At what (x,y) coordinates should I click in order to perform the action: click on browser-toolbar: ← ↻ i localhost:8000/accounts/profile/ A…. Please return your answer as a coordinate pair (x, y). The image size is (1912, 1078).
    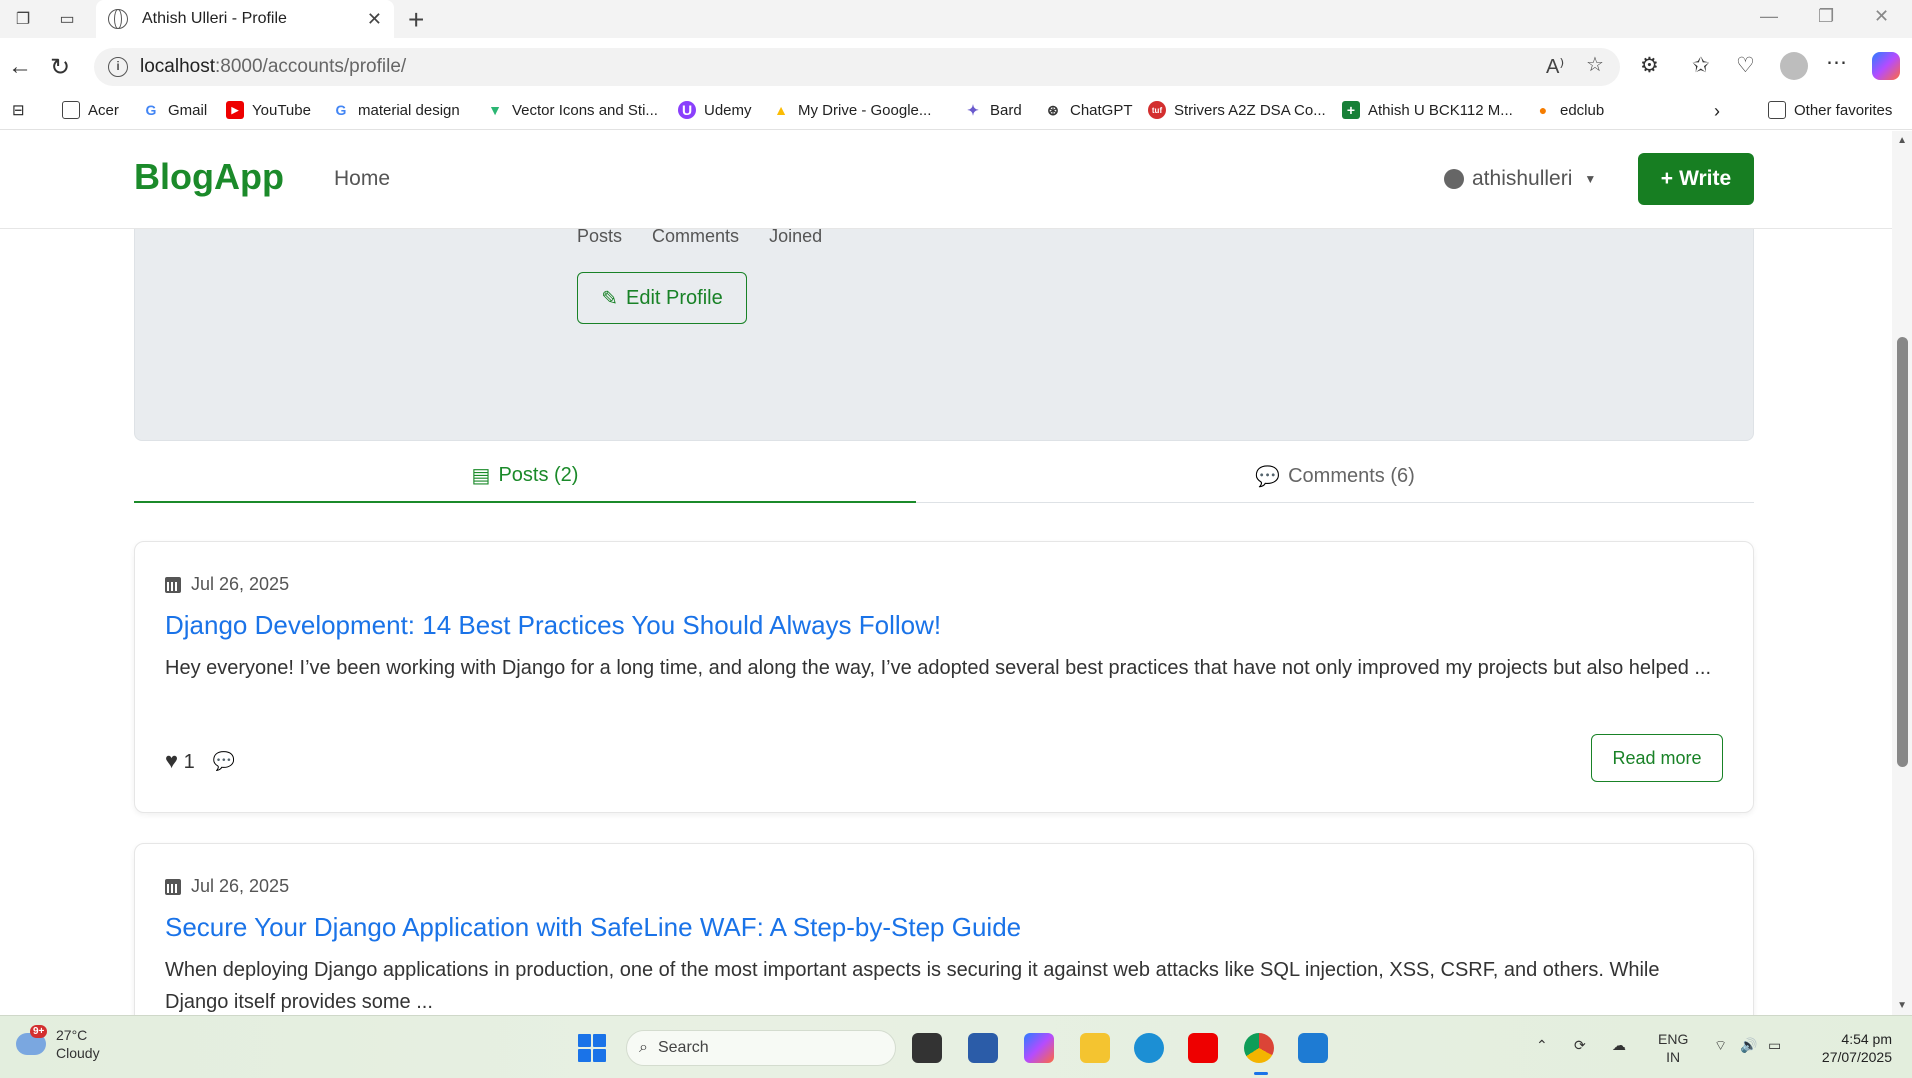
    Looking at the image, I should click on (956, 67).